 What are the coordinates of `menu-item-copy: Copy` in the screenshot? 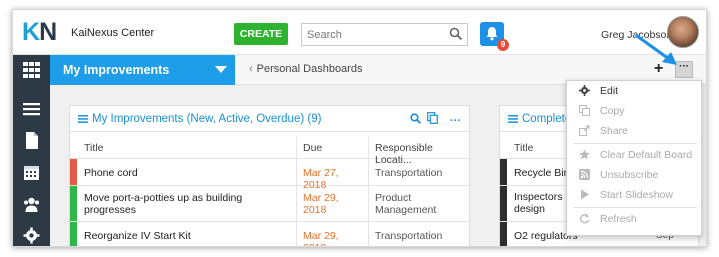 It's located at (634, 111).